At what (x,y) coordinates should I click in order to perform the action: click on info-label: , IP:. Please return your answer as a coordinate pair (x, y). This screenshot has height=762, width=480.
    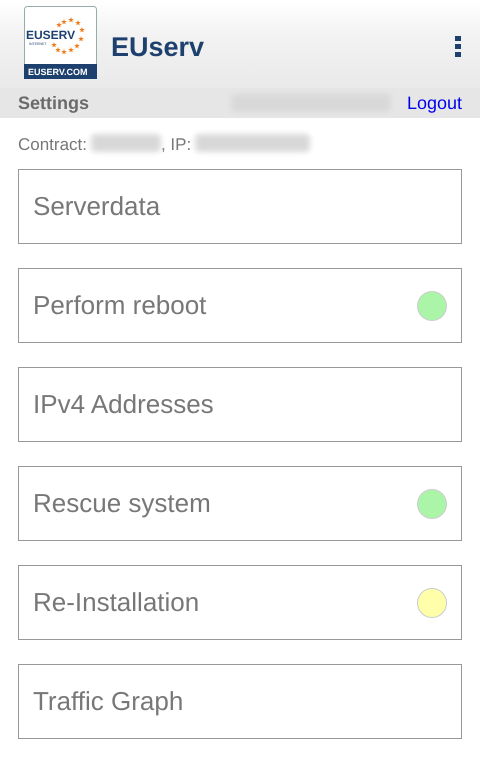
    Looking at the image, I should click on (176, 145).